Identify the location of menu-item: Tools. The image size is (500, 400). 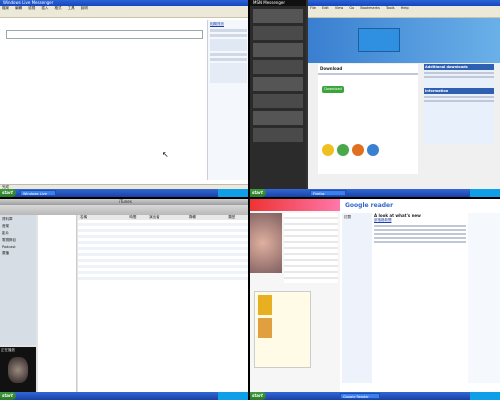
(390, 8).